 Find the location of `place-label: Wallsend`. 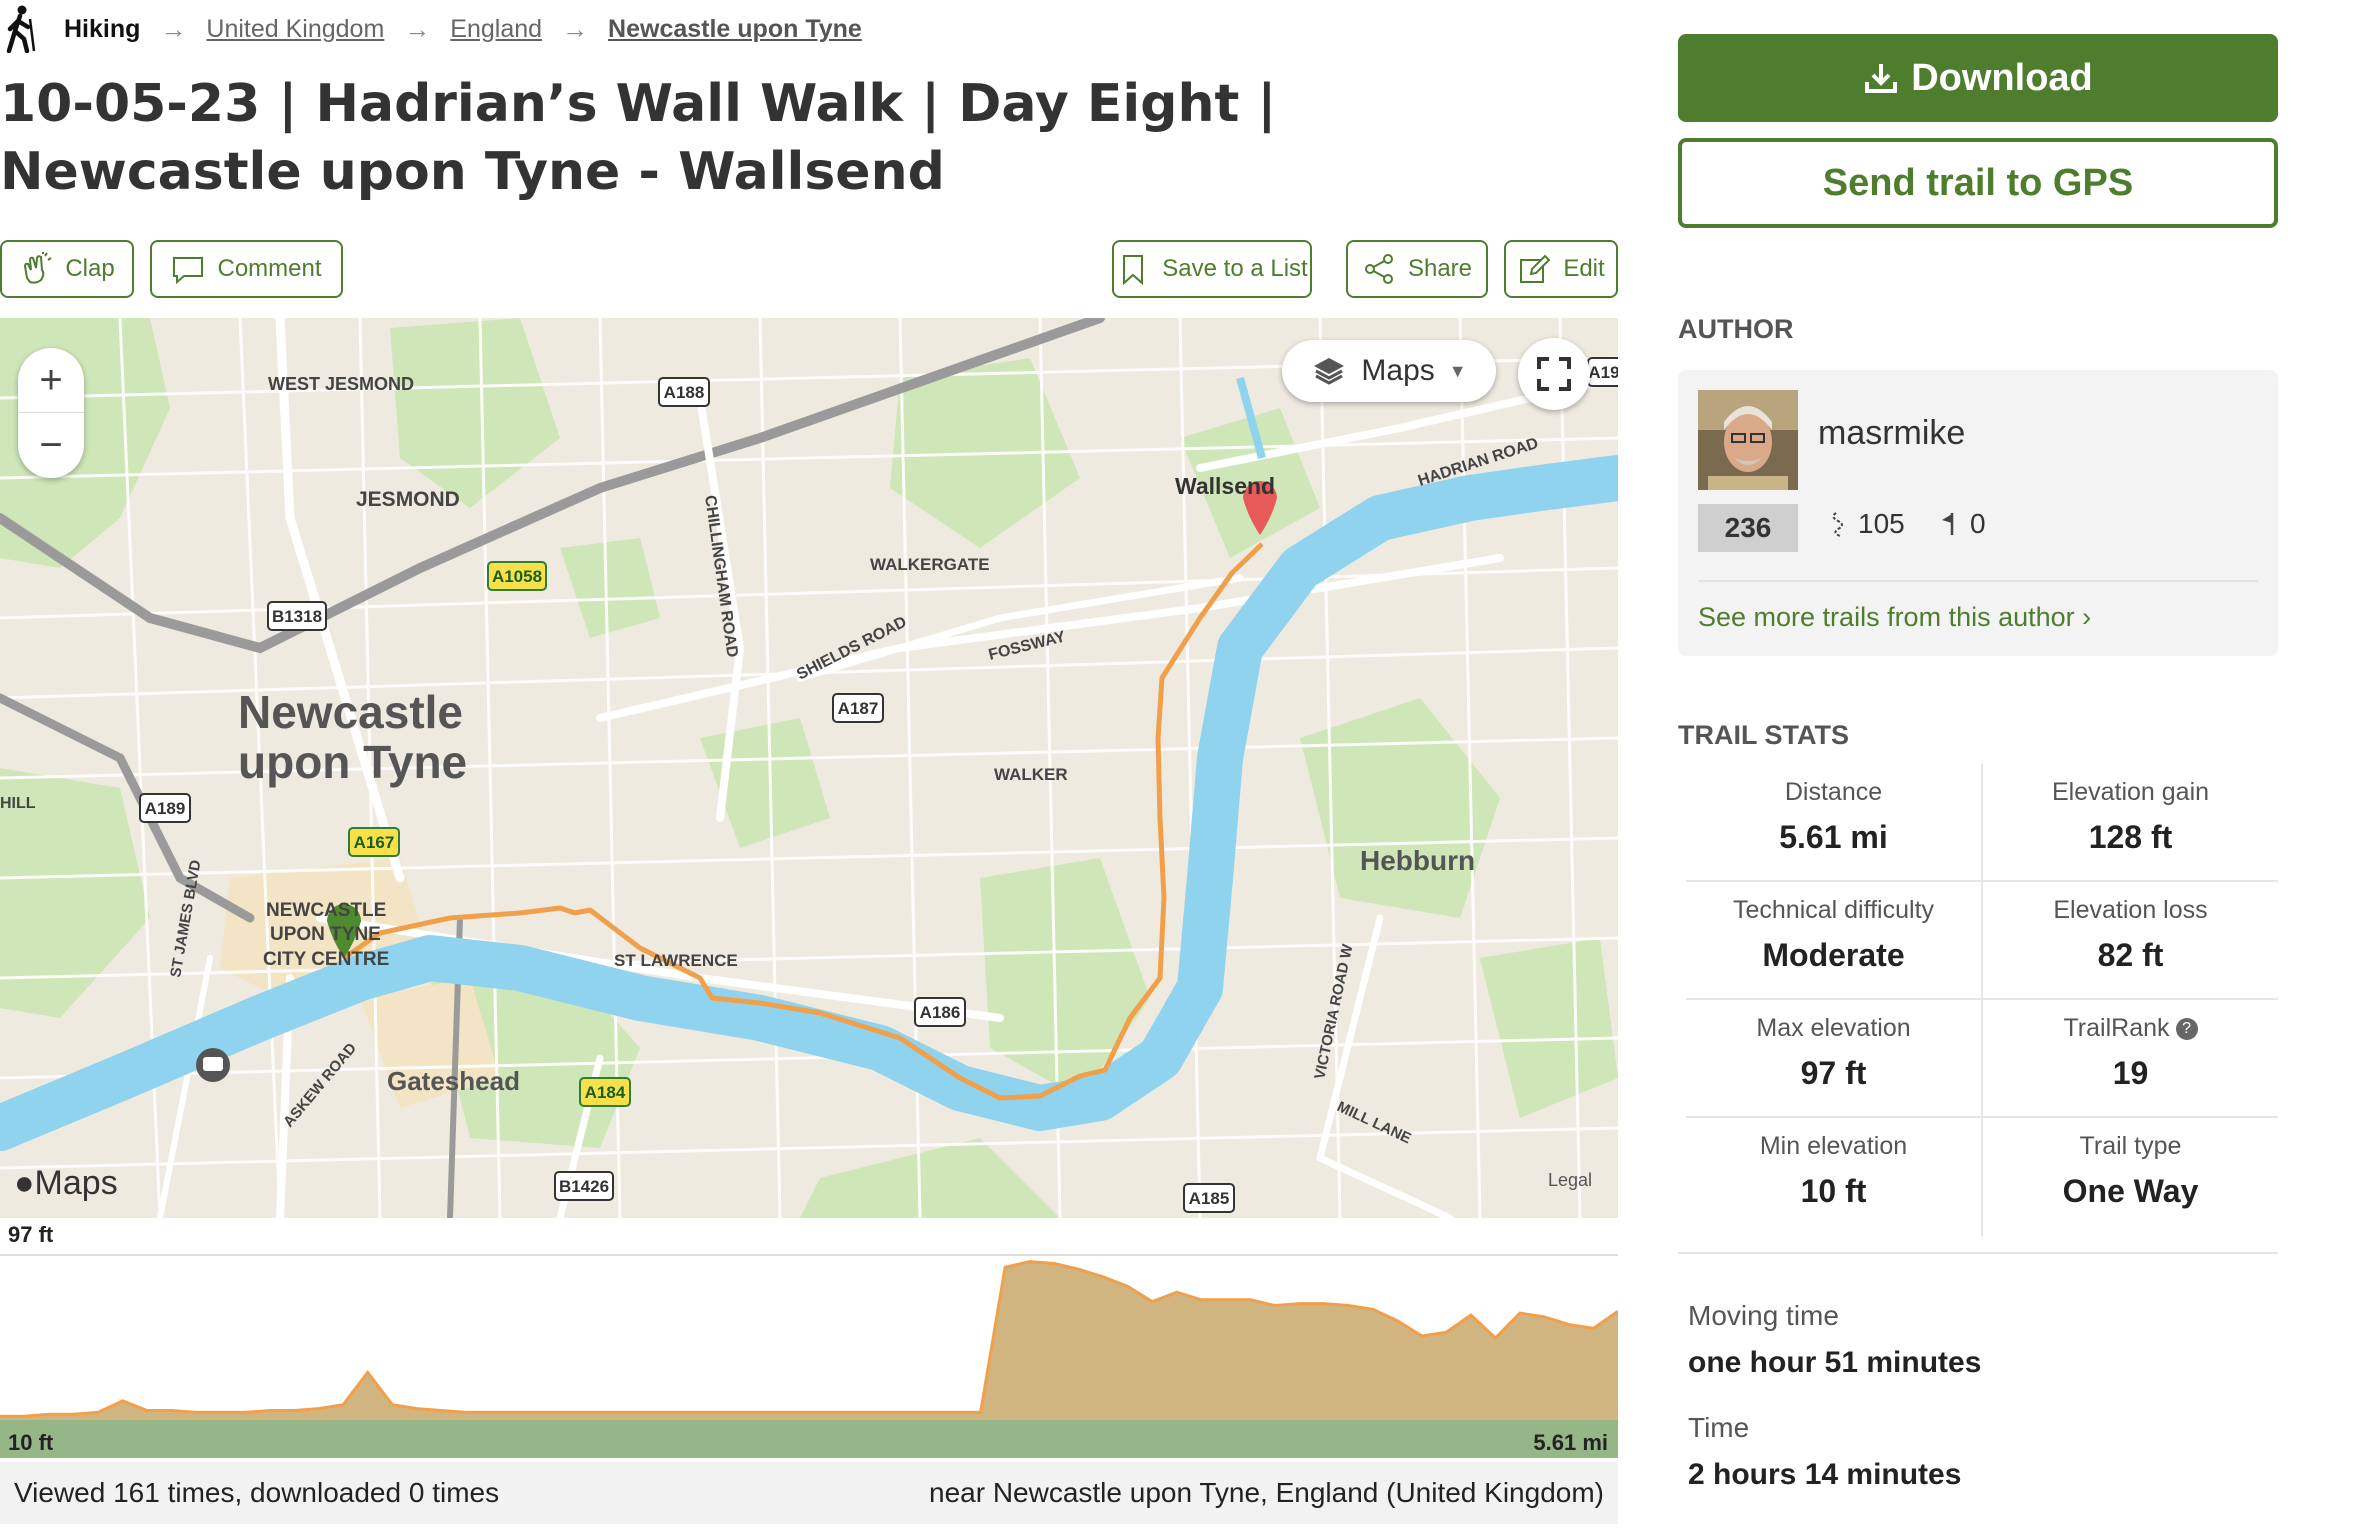

place-label: Wallsend is located at coordinates (1225, 486).